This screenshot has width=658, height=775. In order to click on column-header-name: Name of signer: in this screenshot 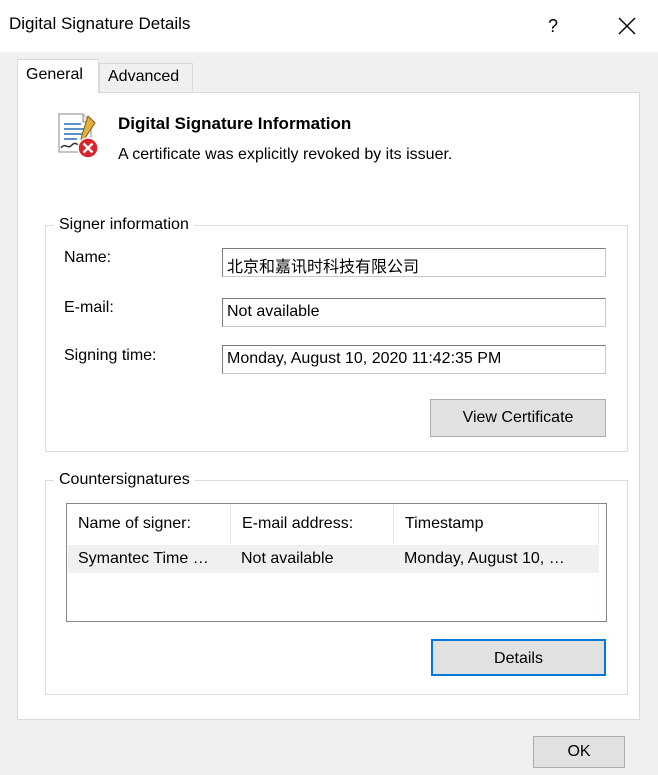, I will do `click(149, 524)`.